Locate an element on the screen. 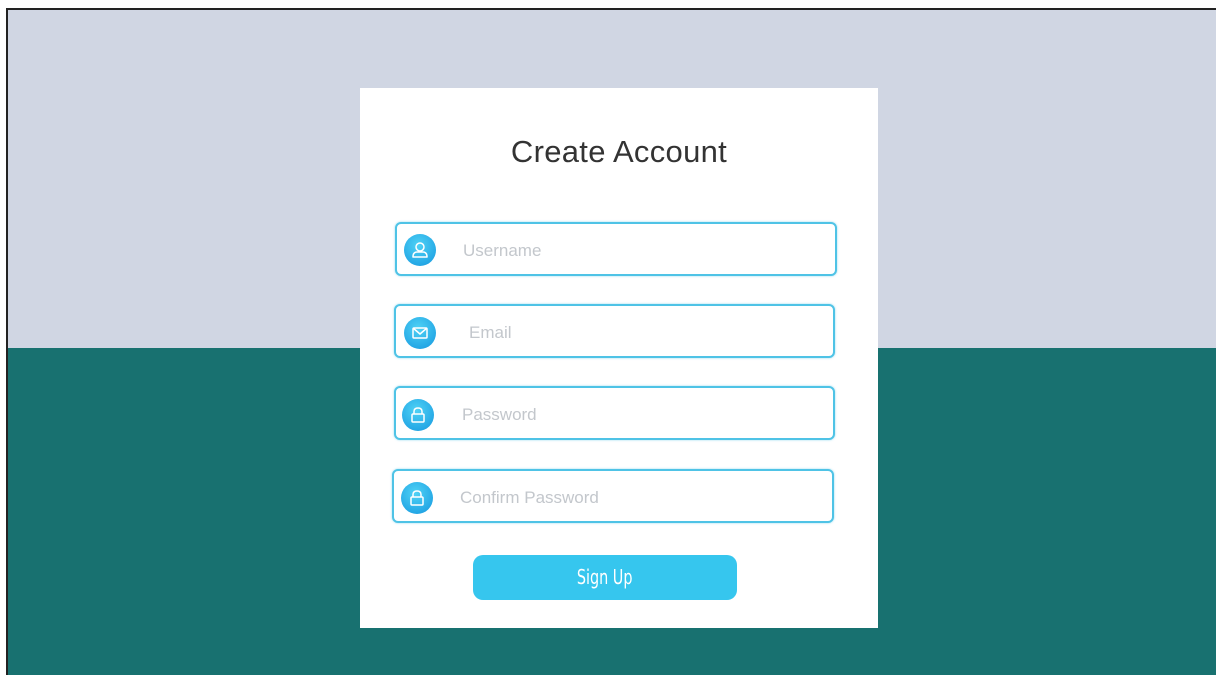 The image size is (1216, 675). confirm-password-placeholder: Confirm Password is located at coordinates (529, 497).